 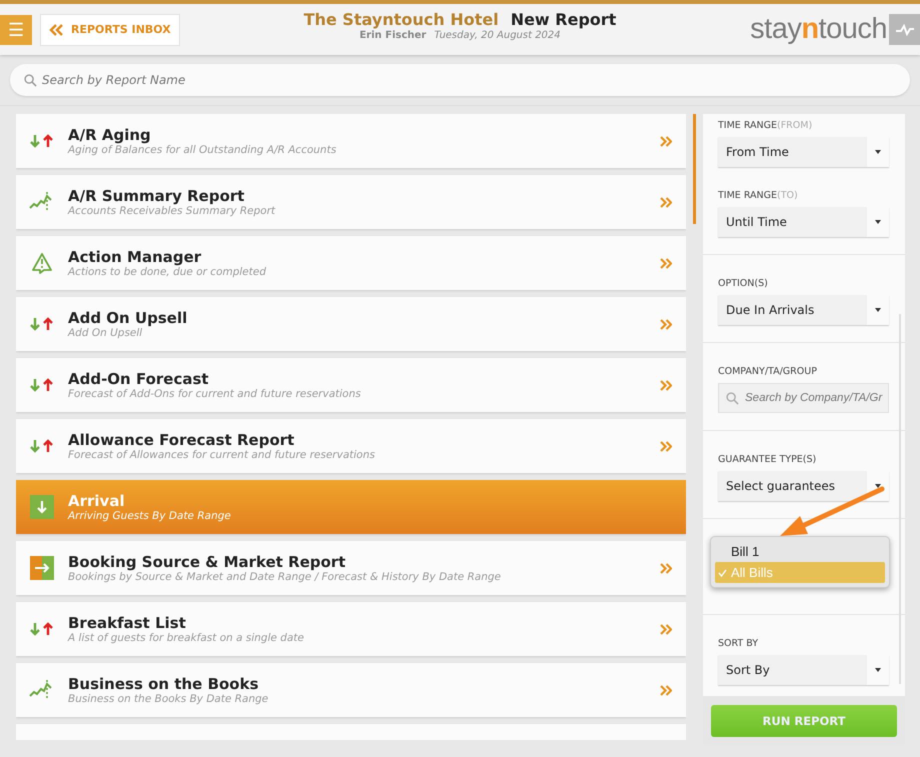 I want to click on report-description: Arriving Guests By Date Range, so click(x=149, y=516).